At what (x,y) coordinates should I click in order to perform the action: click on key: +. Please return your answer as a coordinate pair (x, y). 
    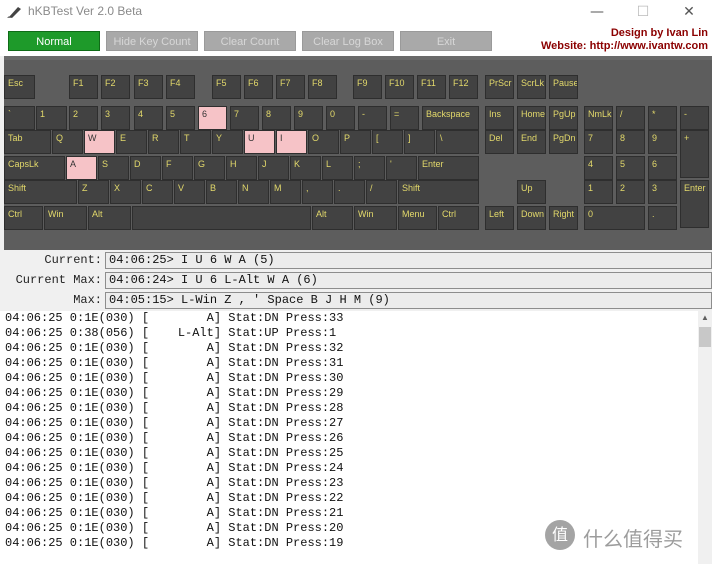
    Looking at the image, I should click on (694, 154).